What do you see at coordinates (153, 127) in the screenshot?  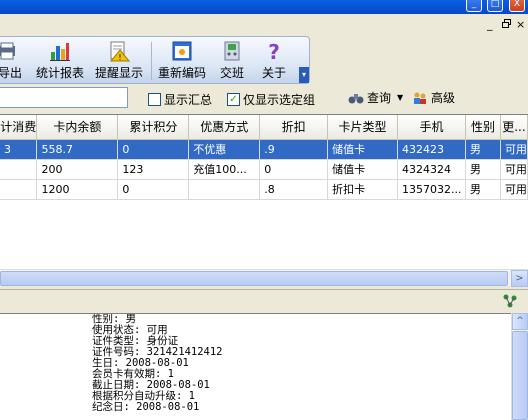 I see `column-header: 累计积分` at bounding box center [153, 127].